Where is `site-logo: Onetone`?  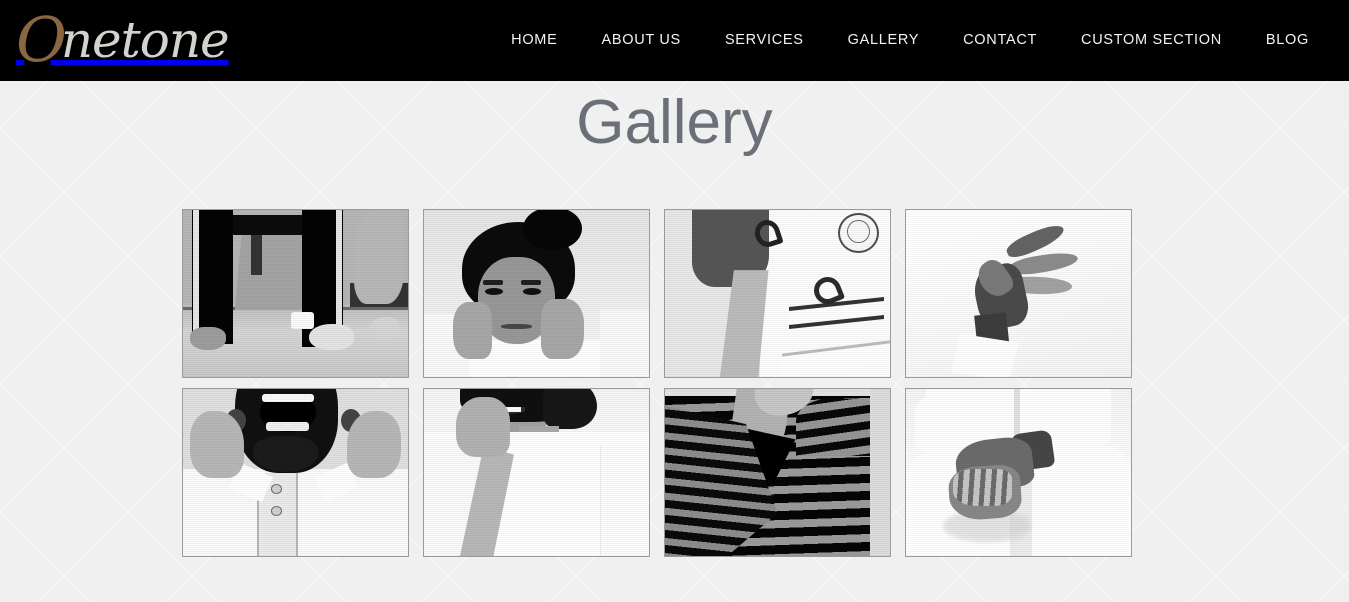
site-logo: Onetone is located at coordinates (123, 40).